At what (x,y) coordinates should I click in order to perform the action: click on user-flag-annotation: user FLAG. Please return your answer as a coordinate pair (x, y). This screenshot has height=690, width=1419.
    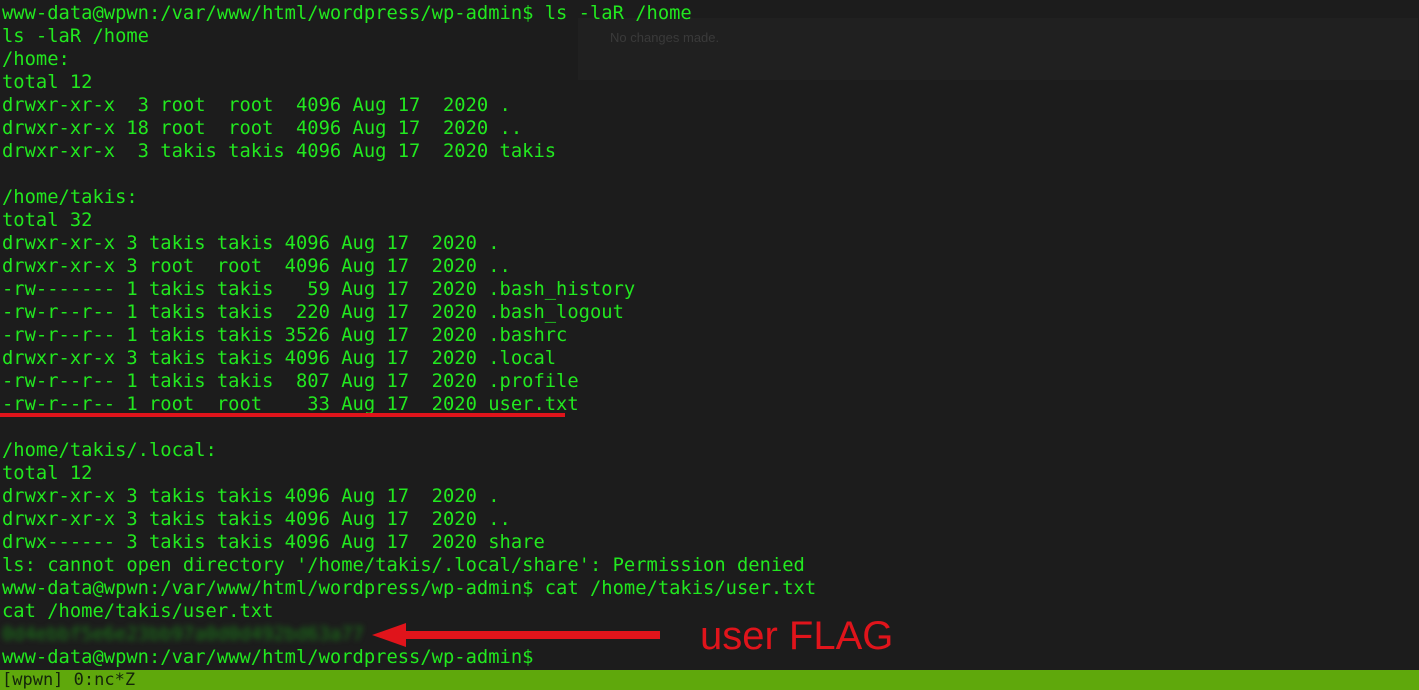
    Looking at the image, I should click on (797, 636).